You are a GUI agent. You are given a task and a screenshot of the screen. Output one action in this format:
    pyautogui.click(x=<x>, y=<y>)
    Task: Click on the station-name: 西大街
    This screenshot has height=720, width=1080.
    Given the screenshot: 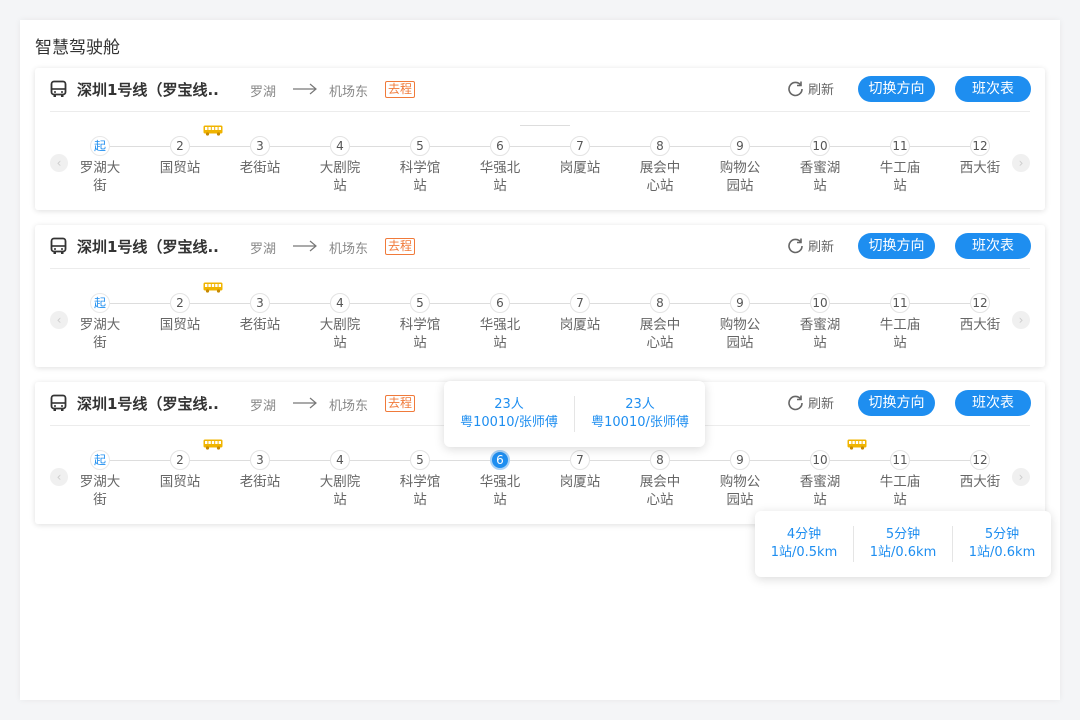 What is the action you would take?
    pyautogui.click(x=980, y=168)
    